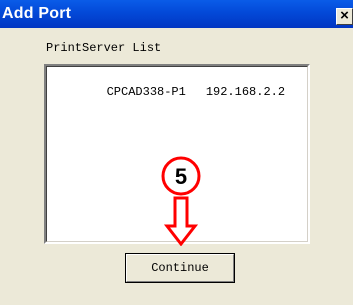 The image size is (353, 305). What do you see at coordinates (37, 13) in the screenshot?
I see `window-title: Add Port` at bounding box center [37, 13].